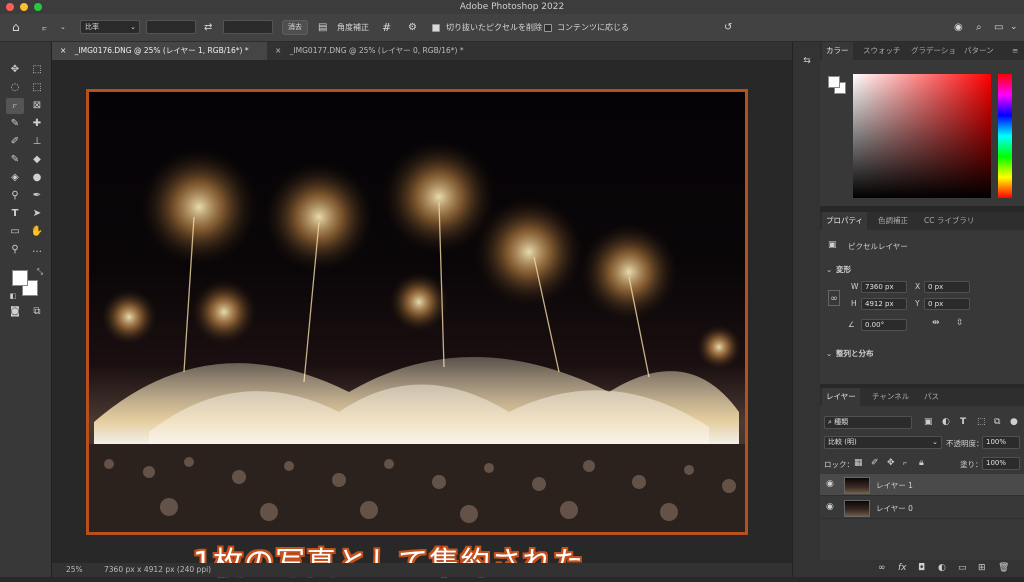  I want to click on close-window-button, so click(10, 7).